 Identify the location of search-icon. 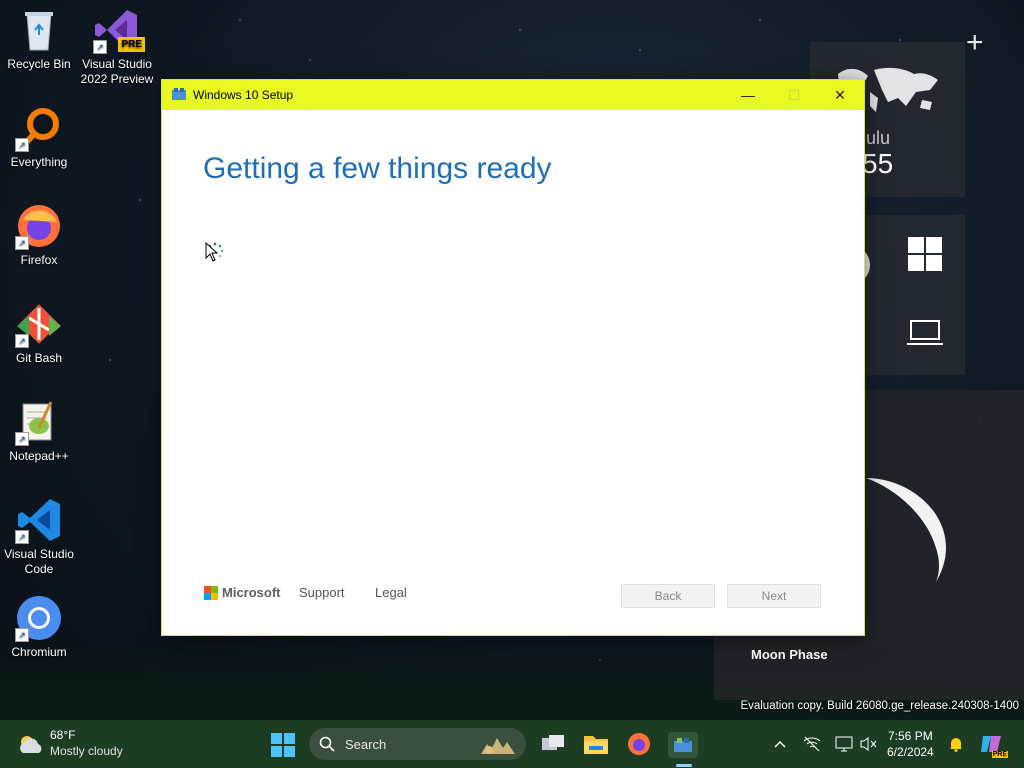
(327, 744).